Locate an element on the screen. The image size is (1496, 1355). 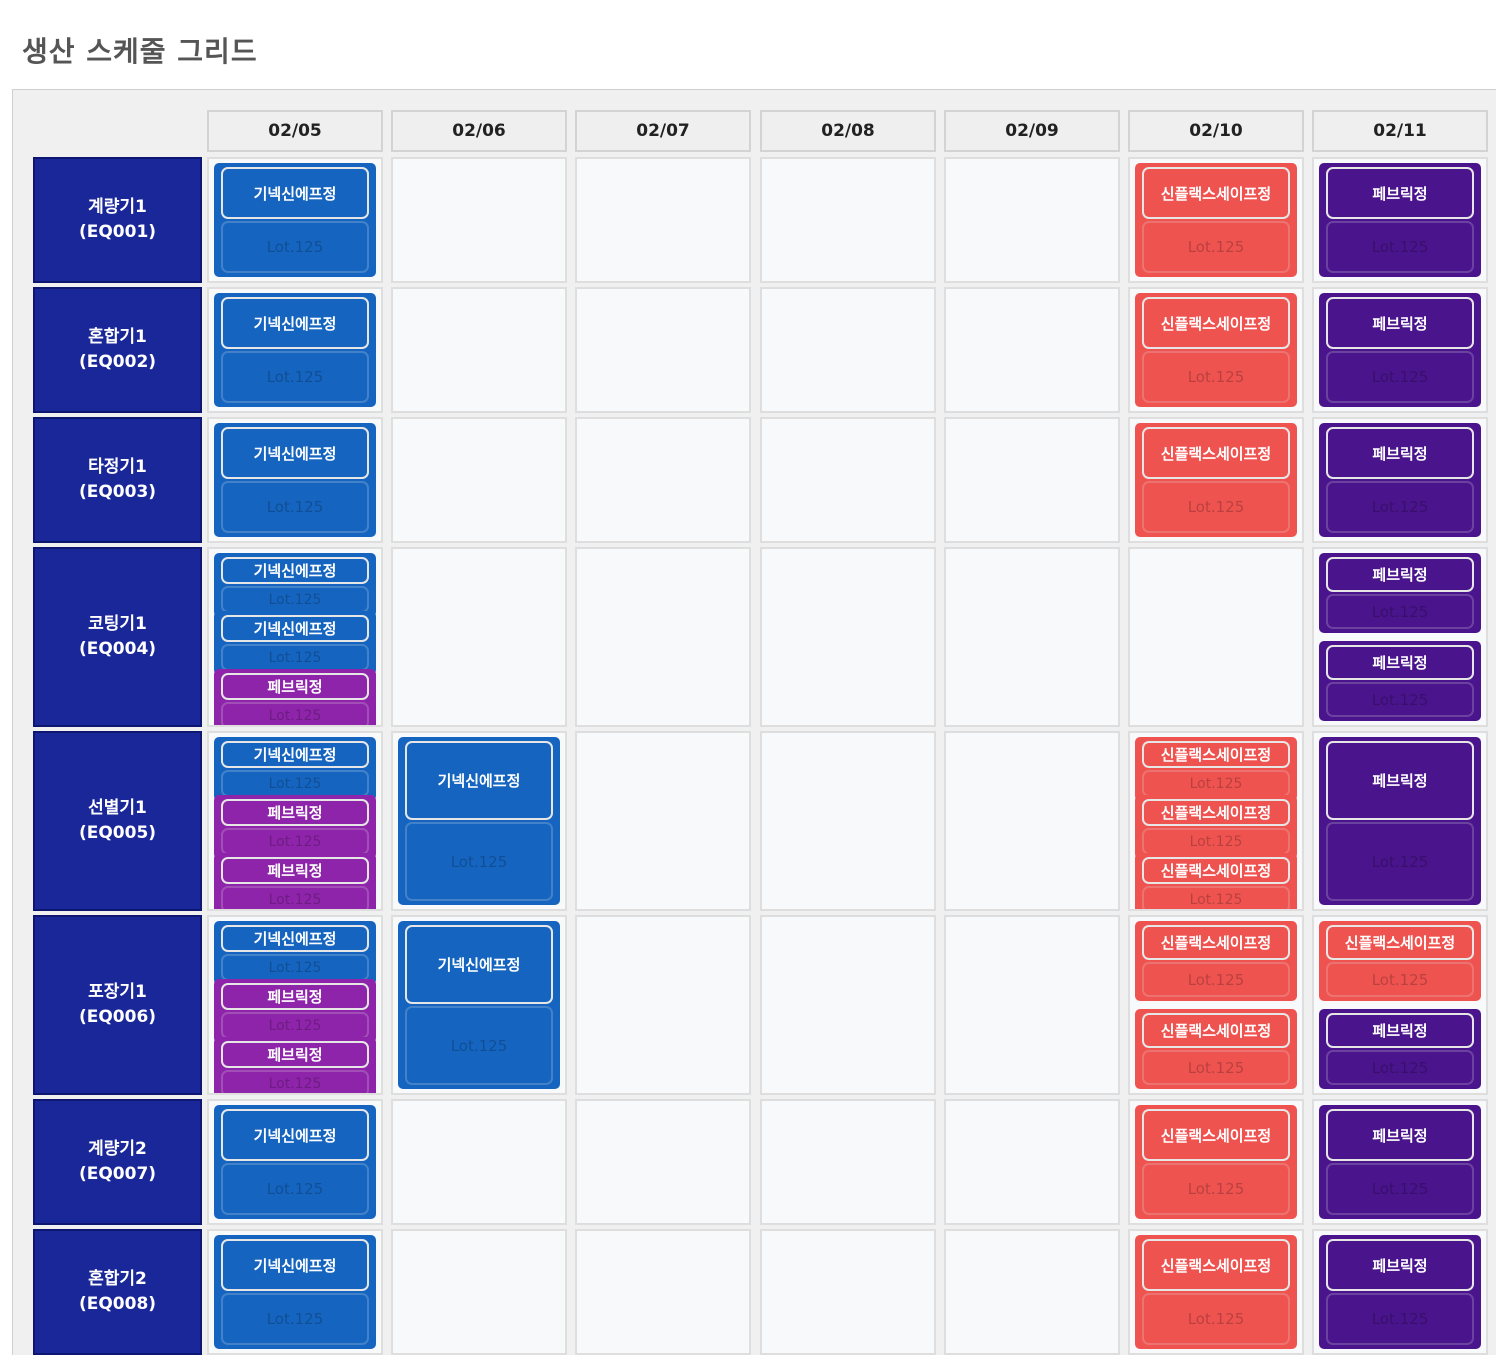
equipment-label: 혼합기1 (EQ002) is located at coordinates (117, 350).